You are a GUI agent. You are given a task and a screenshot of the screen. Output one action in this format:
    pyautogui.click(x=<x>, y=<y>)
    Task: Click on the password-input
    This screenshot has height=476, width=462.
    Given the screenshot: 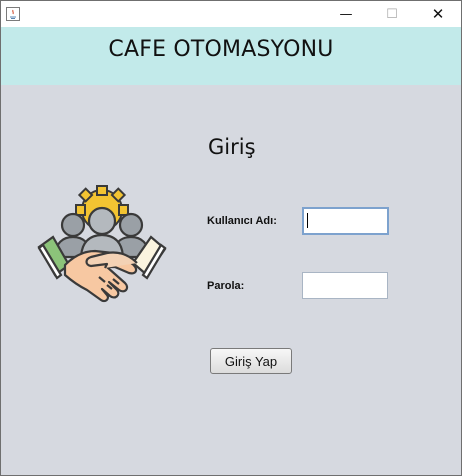 What is the action you would take?
    pyautogui.click(x=345, y=285)
    